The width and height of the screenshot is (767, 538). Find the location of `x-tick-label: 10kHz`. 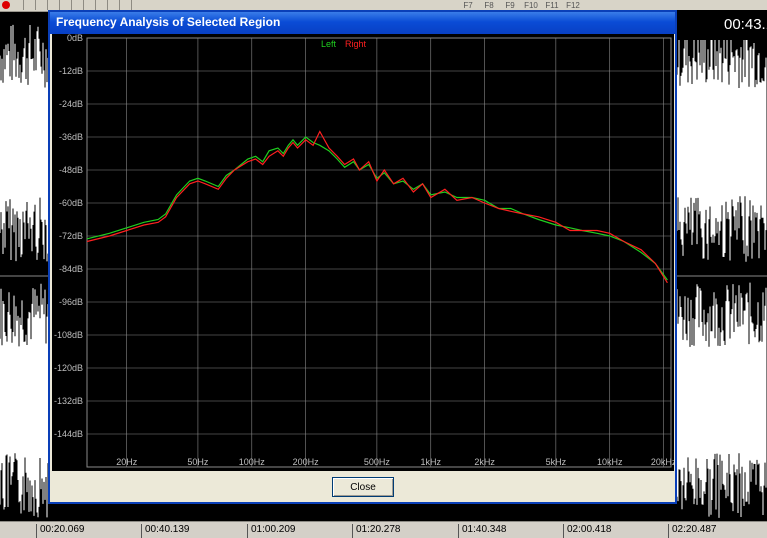

x-tick-label: 10kHz is located at coordinates (610, 462).